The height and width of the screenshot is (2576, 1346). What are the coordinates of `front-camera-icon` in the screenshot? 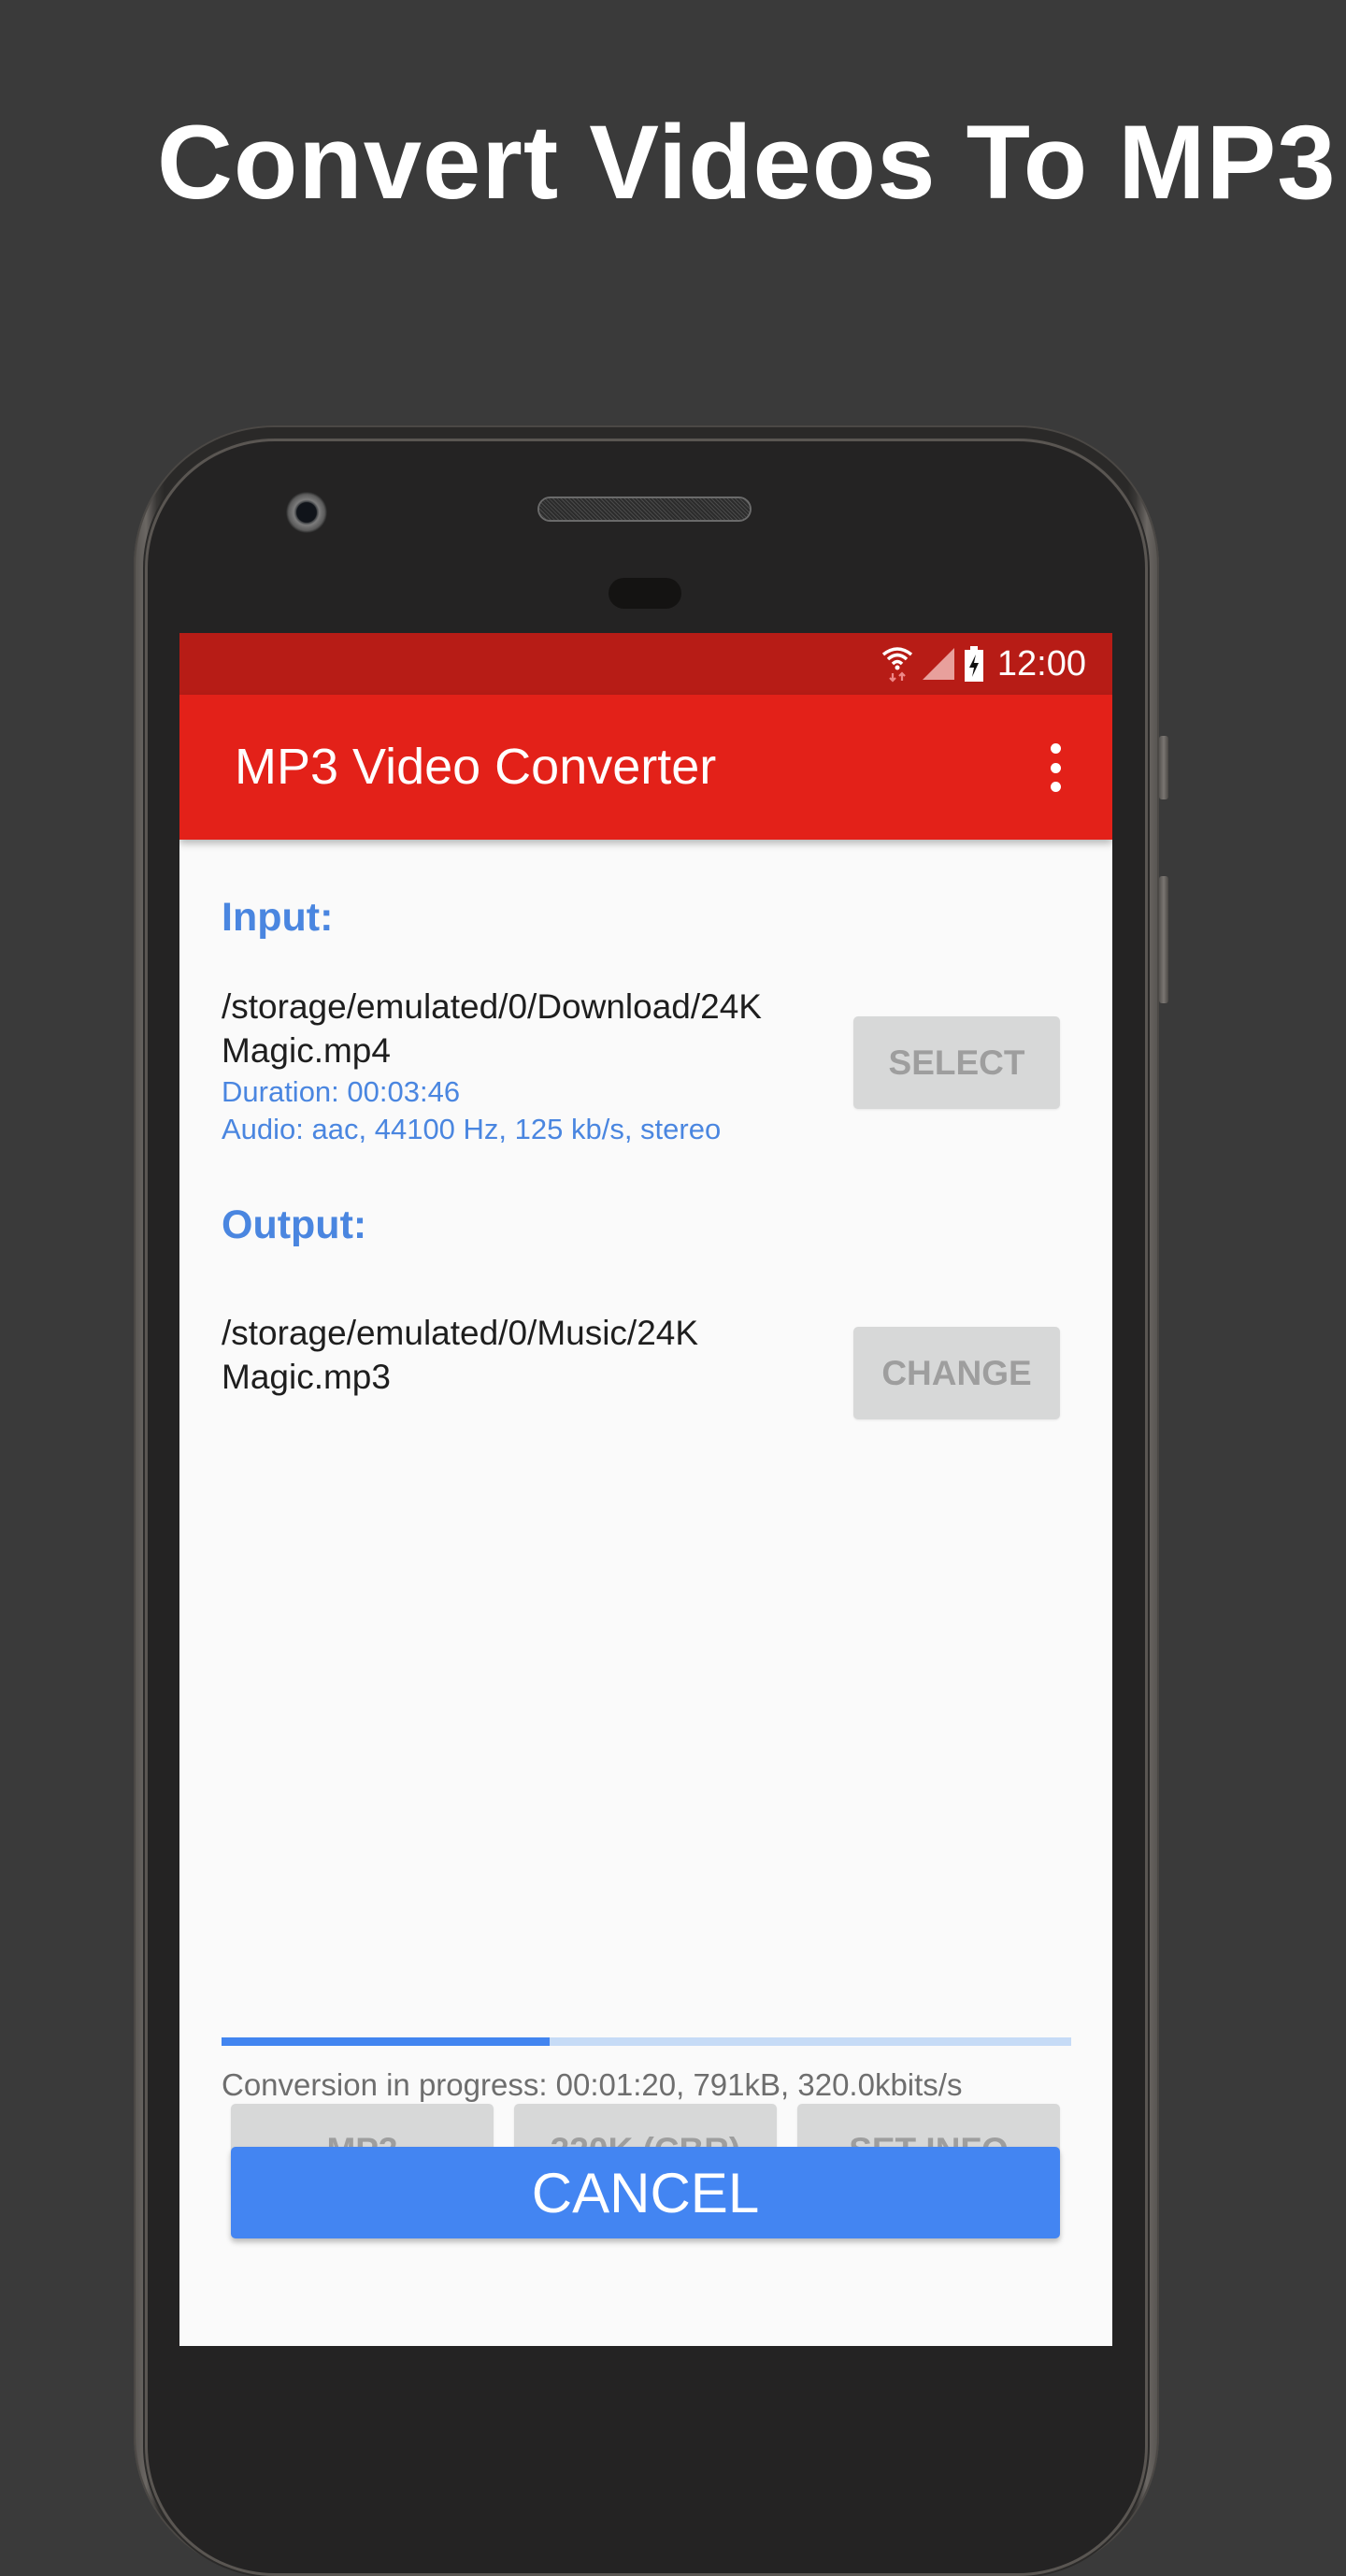 It's located at (306, 513).